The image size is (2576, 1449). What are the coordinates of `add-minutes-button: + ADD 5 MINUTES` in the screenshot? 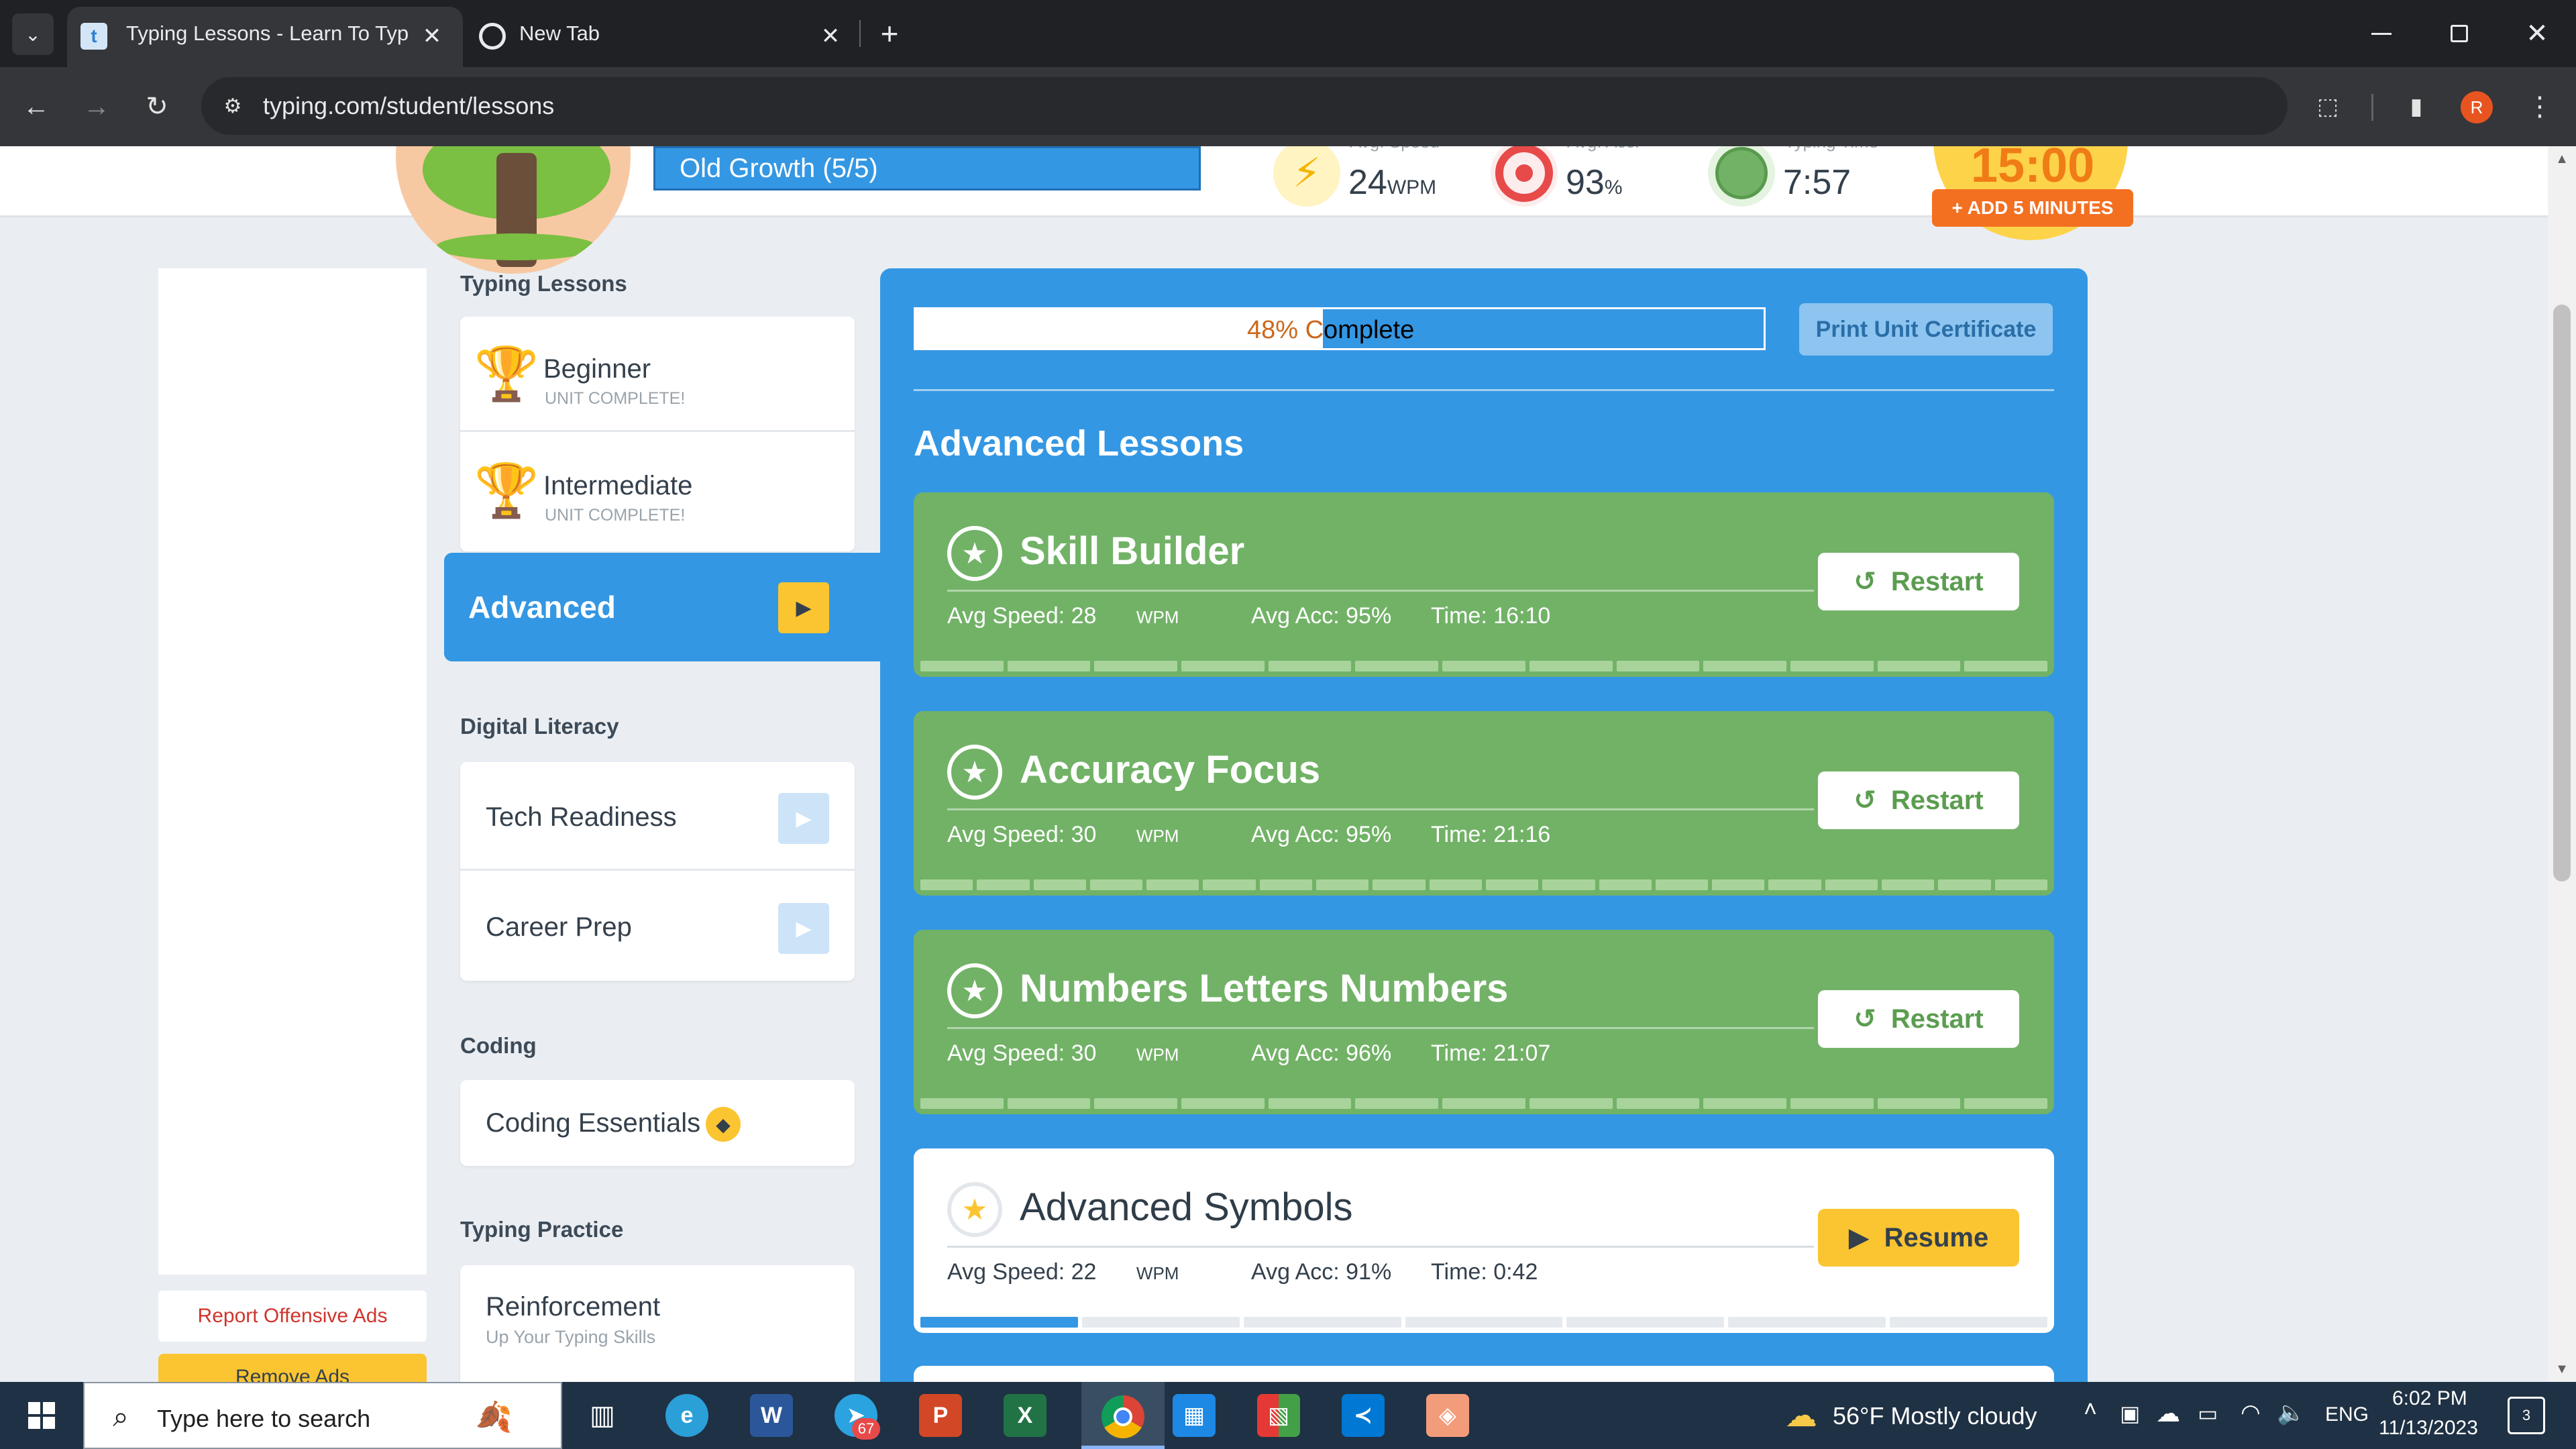 It's located at (2032, 208).